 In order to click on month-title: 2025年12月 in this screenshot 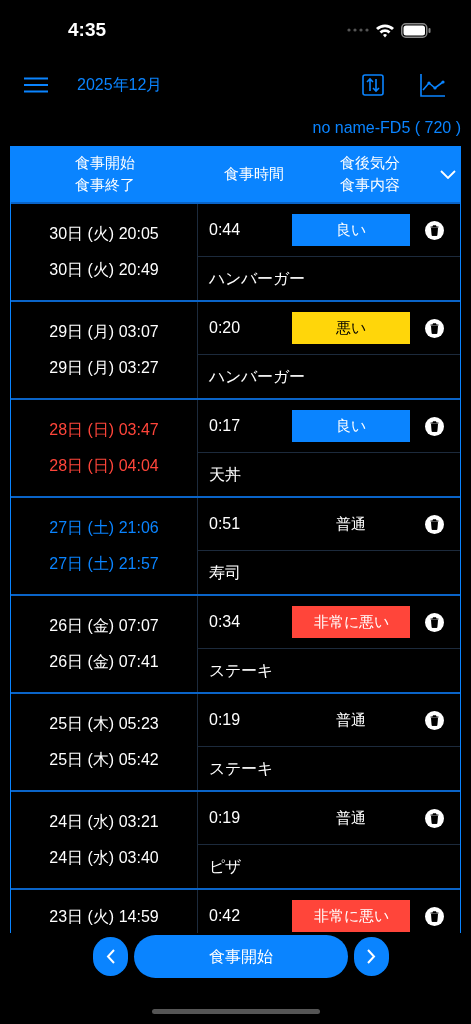, I will do `click(120, 85)`.